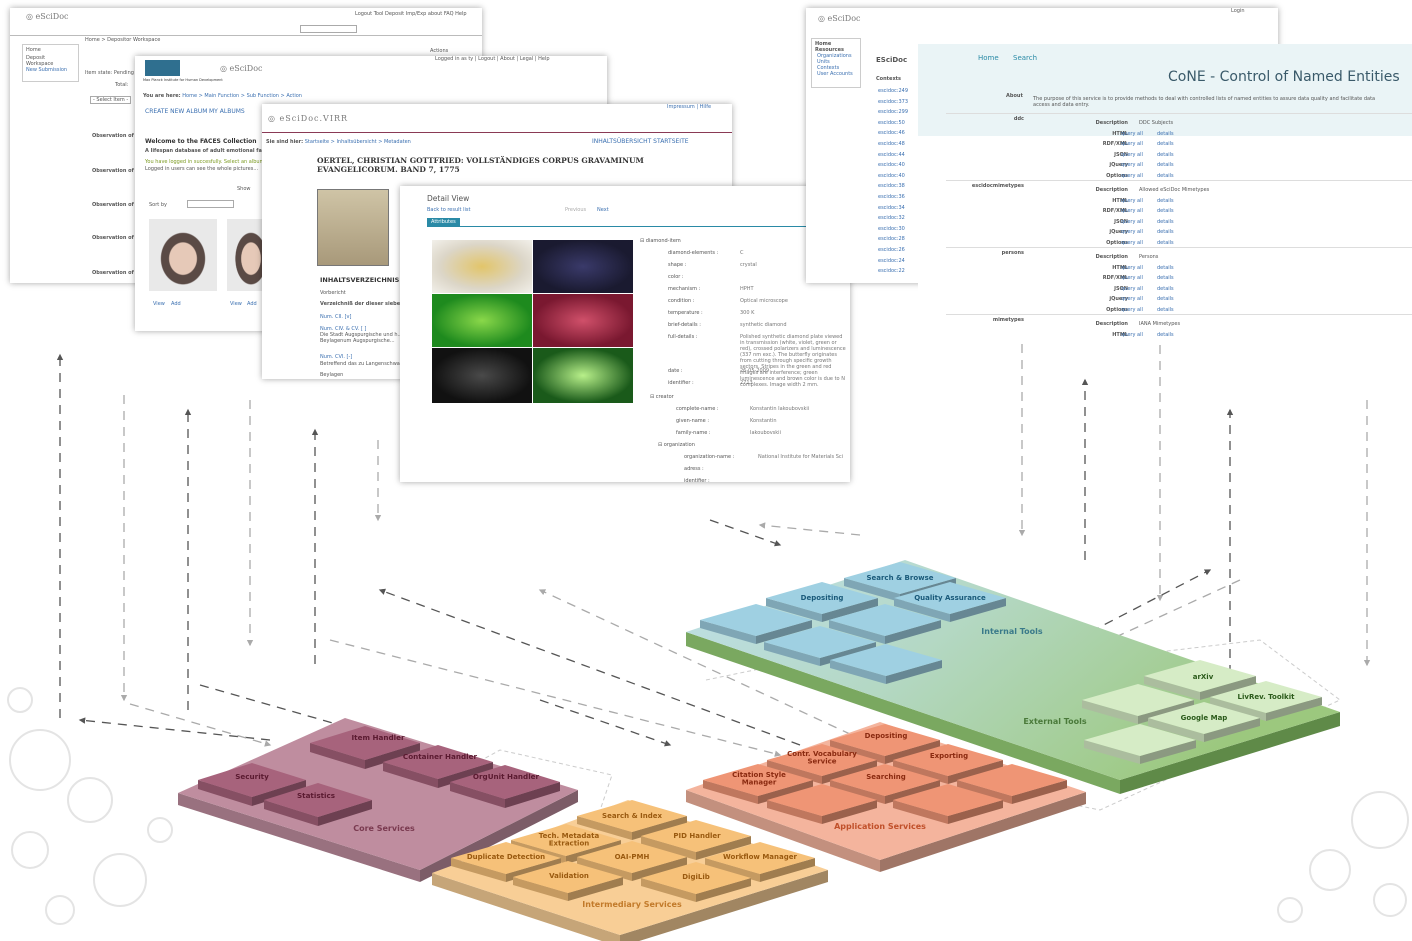  Describe the element at coordinates (384, 828) in the screenshot. I see `layer-label: Core Services` at that location.